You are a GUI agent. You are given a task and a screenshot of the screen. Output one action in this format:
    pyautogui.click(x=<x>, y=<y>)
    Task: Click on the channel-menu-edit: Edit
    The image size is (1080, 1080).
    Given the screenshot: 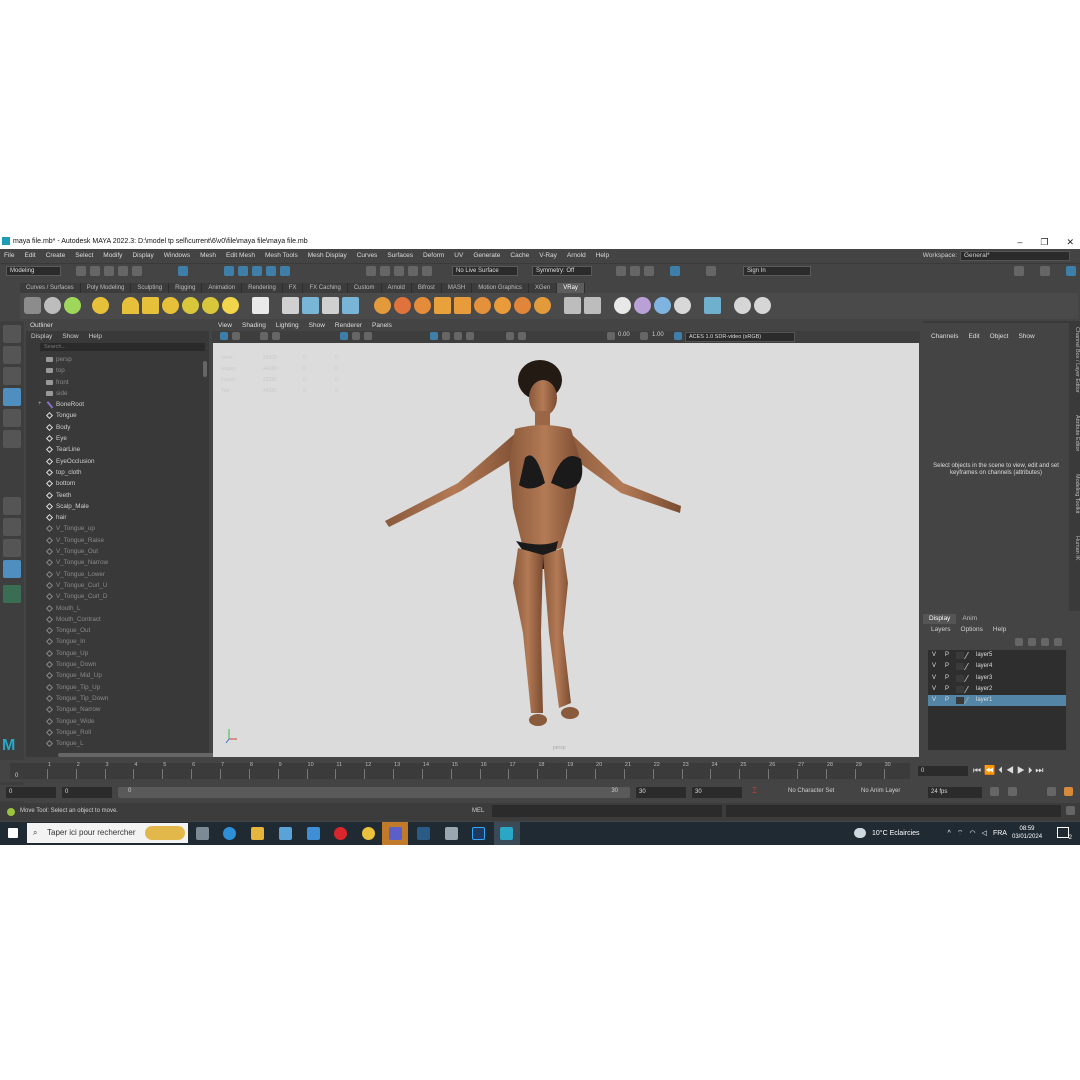 What is the action you would take?
    pyautogui.click(x=973, y=336)
    